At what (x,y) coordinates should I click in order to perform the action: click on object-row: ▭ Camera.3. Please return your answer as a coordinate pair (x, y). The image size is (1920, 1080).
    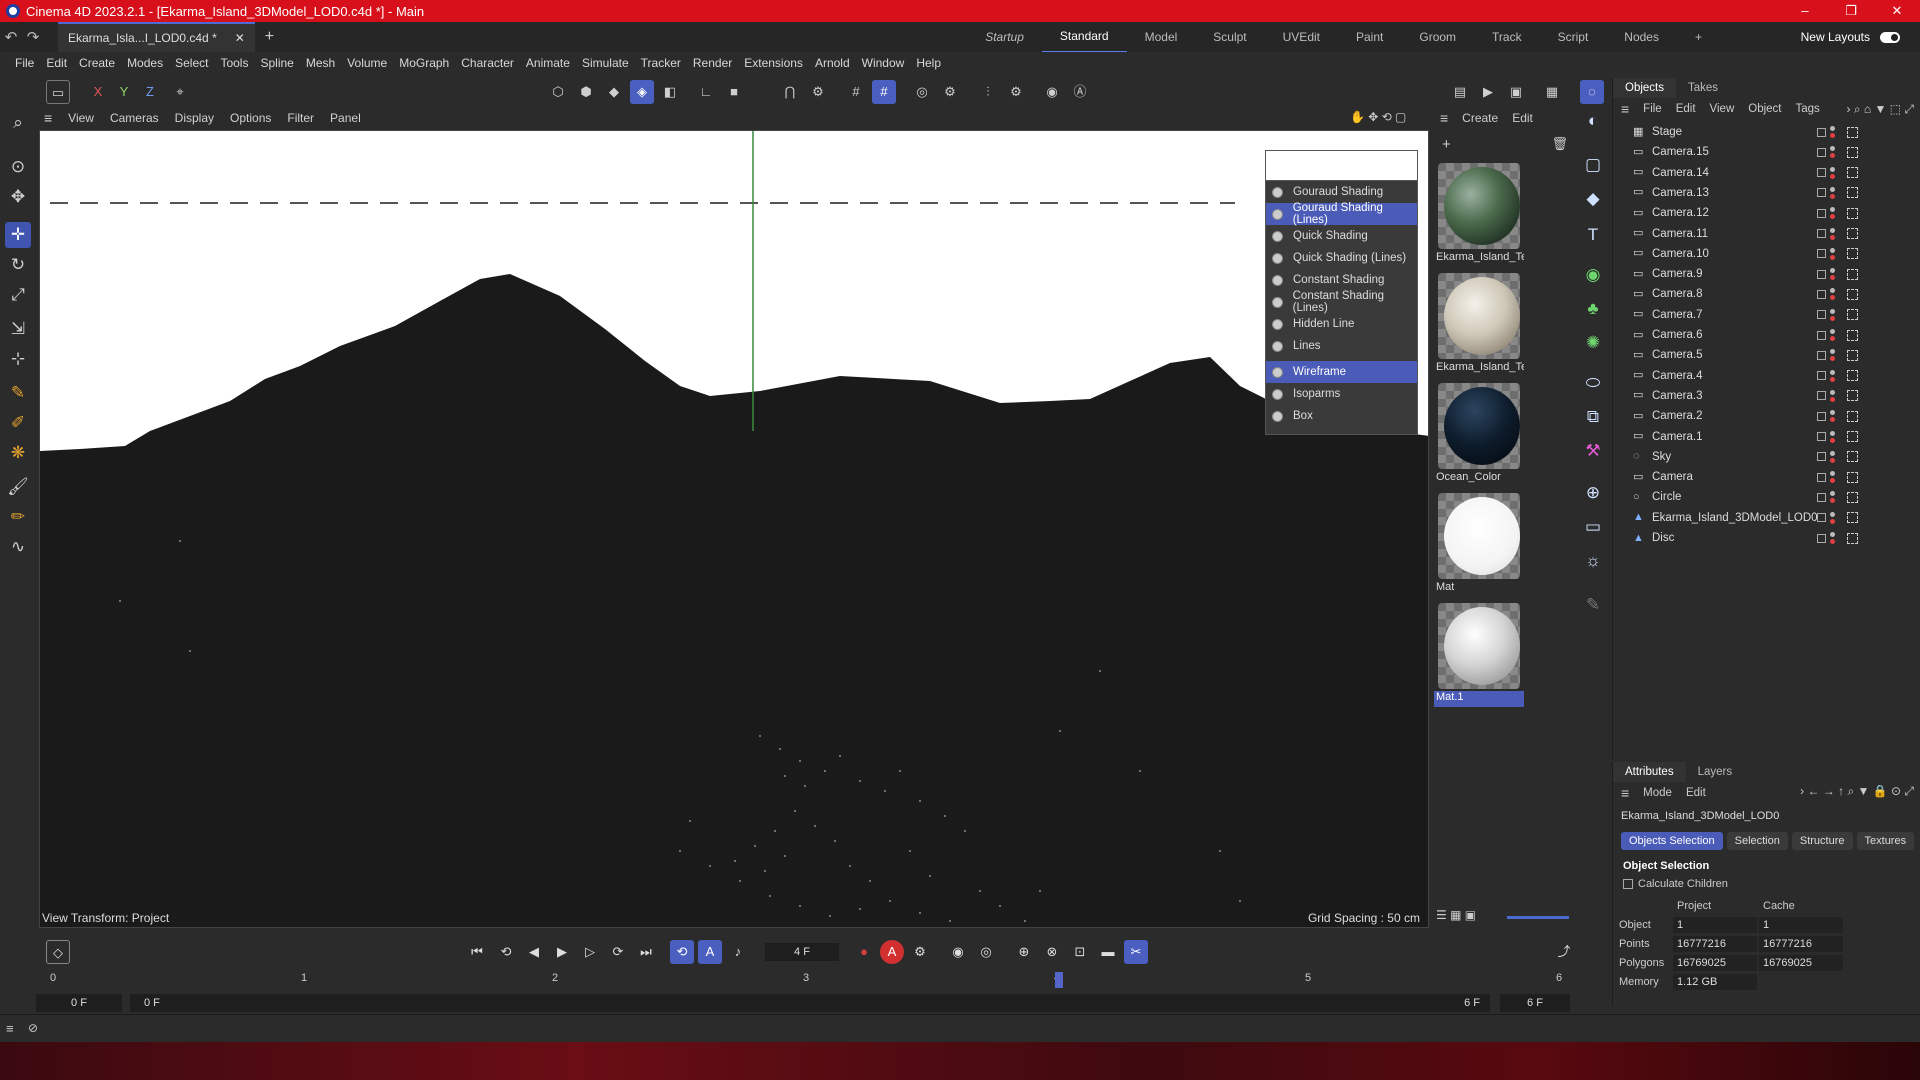
    Looking at the image, I should click on (1766, 396).